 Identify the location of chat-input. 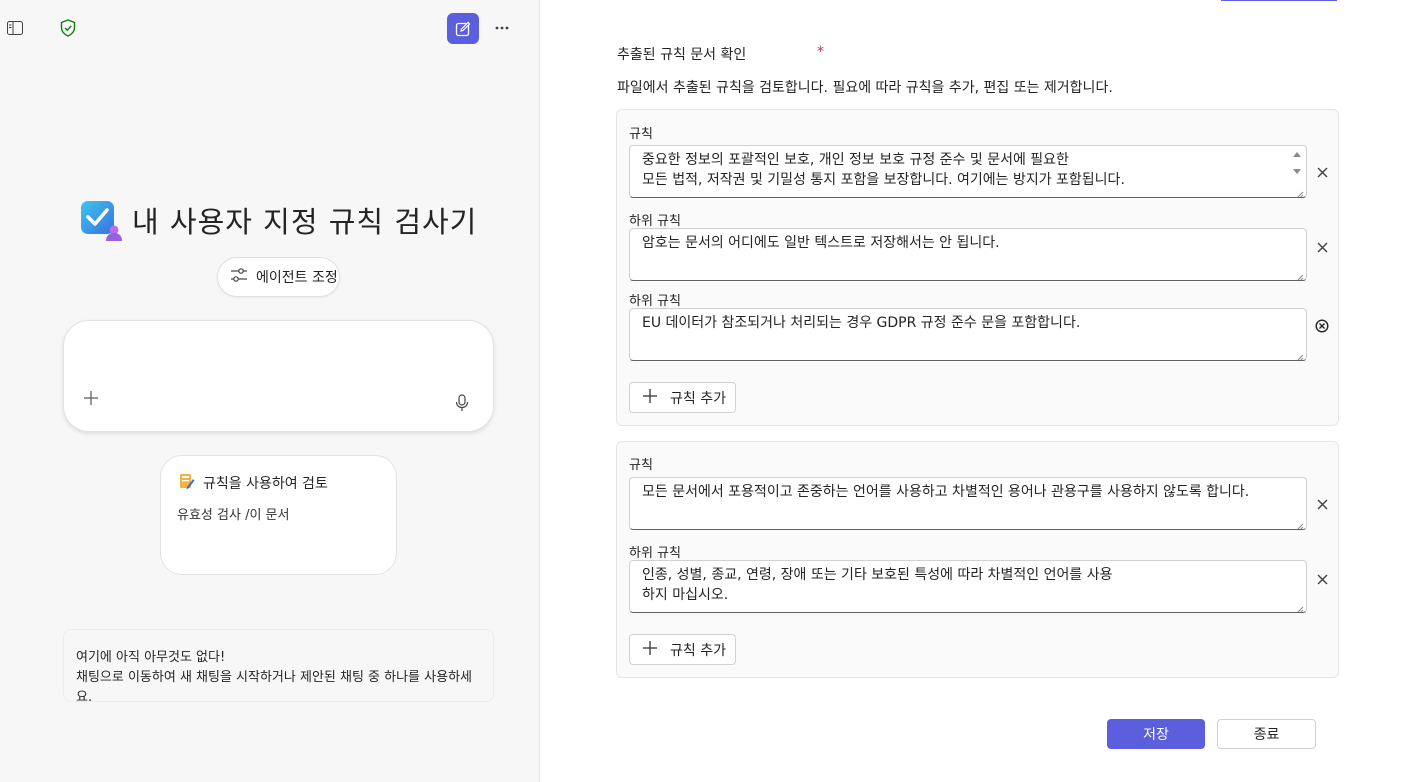
(278, 376).